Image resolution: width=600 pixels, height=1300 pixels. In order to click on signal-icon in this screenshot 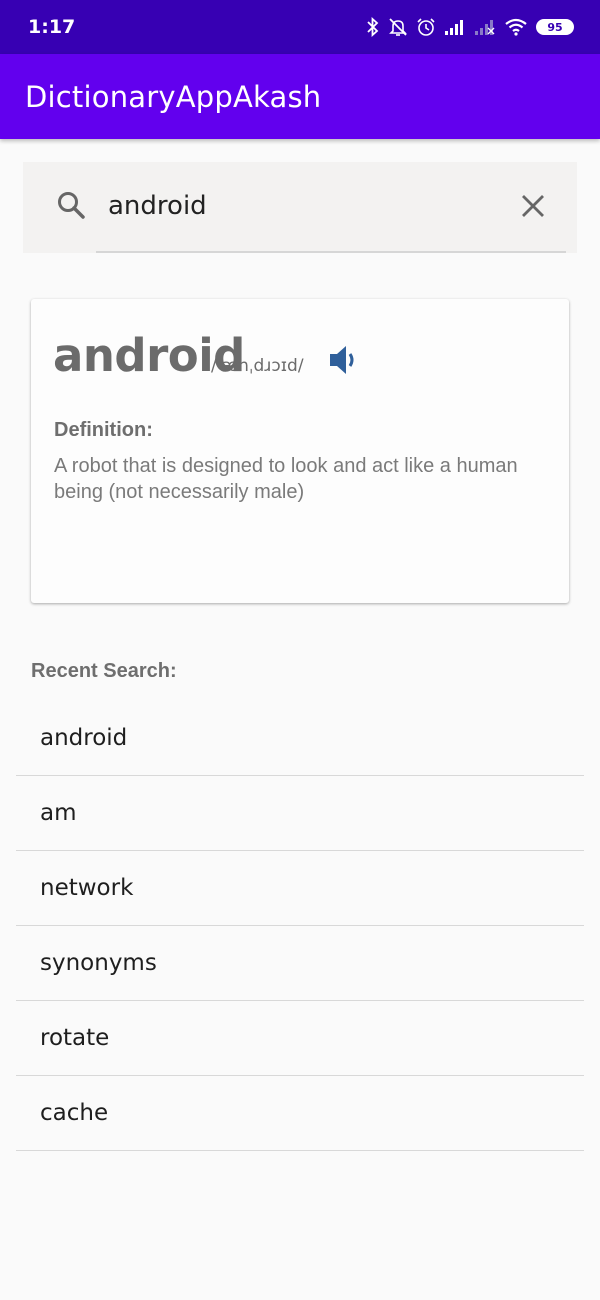, I will do `click(455, 27)`.